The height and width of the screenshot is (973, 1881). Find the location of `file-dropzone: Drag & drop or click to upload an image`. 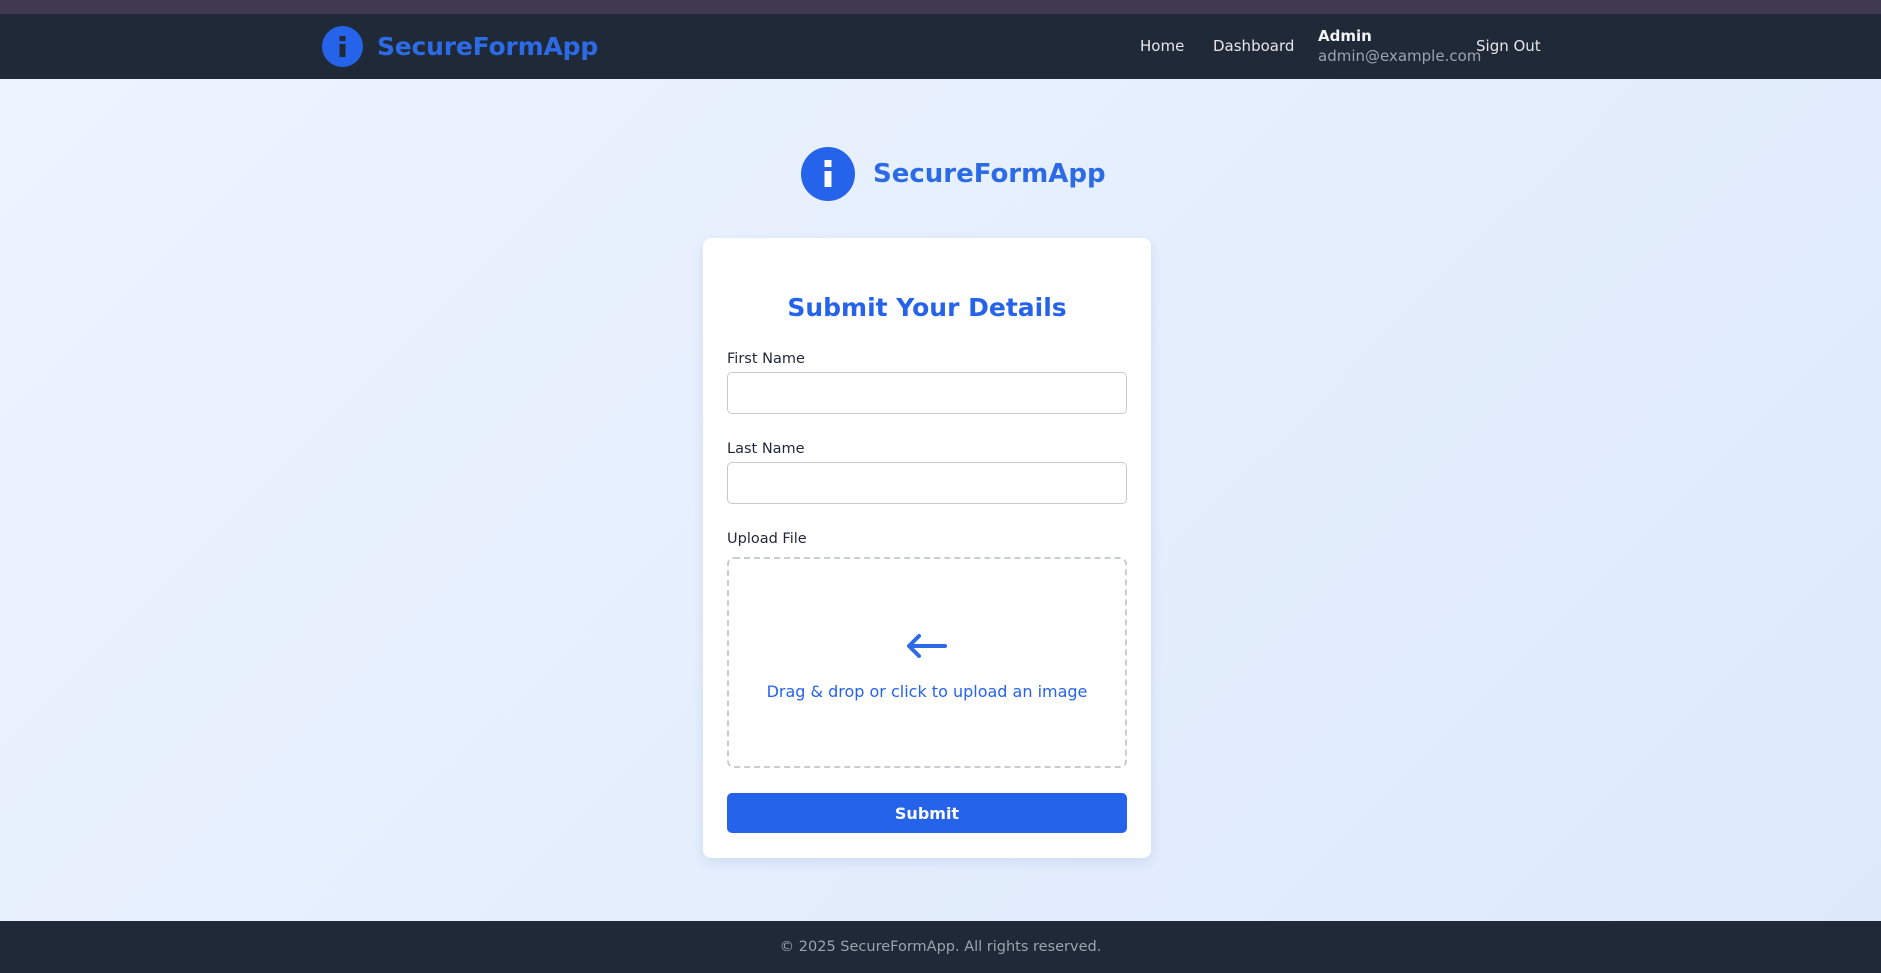

file-dropzone: Drag & drop or click to upload an image is located at coordinates (927, 662).